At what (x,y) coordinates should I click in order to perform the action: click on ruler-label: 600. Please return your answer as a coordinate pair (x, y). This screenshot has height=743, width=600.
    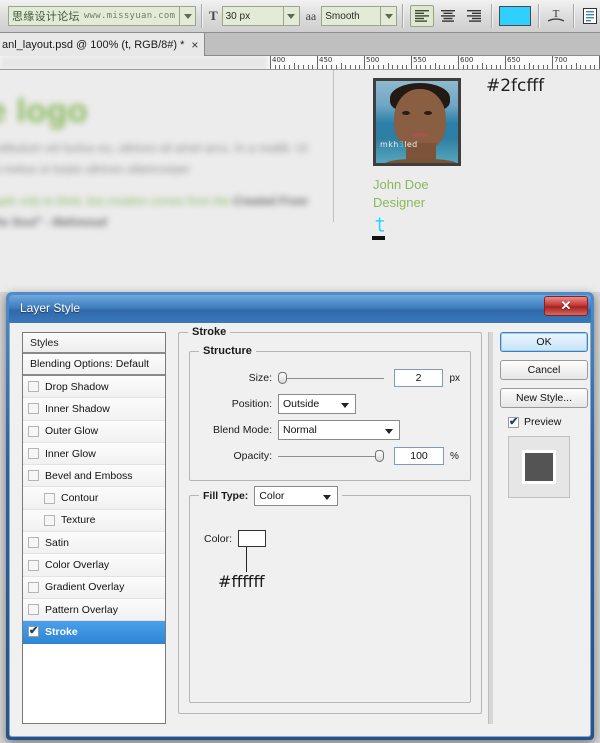
    Looking at the image, I should click on (467, 60).